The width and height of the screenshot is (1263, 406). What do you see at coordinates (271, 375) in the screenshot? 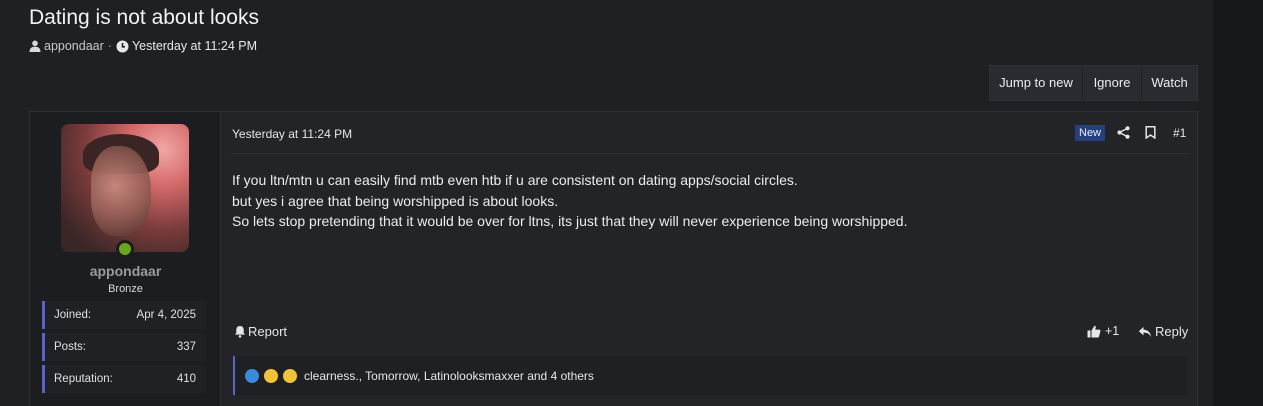
I see `thinking-reaction-icon` at bounding box center [271, 375].